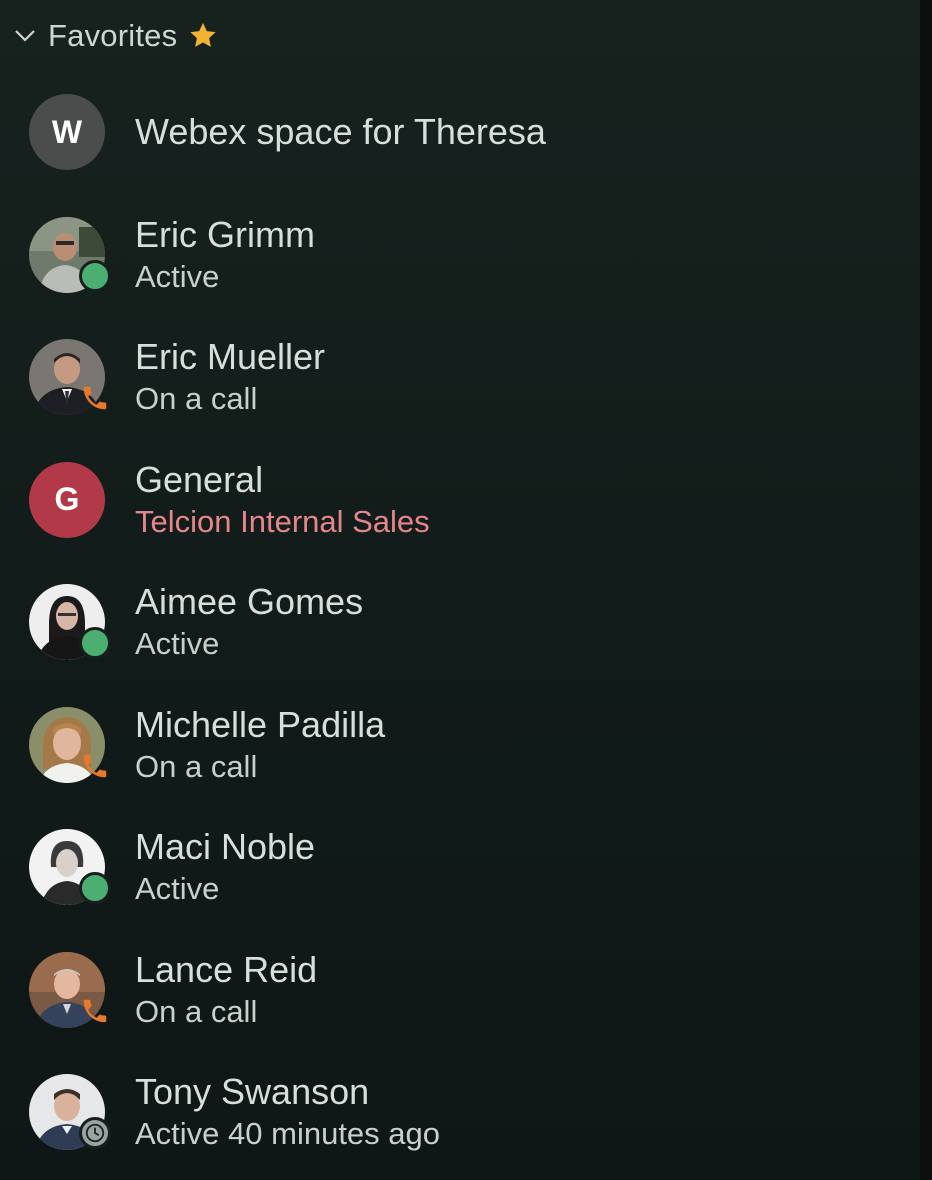 This screenshot has height=1180, width=932. I want to click on team-name: Telcion Internal Sales, so click(282, 521).